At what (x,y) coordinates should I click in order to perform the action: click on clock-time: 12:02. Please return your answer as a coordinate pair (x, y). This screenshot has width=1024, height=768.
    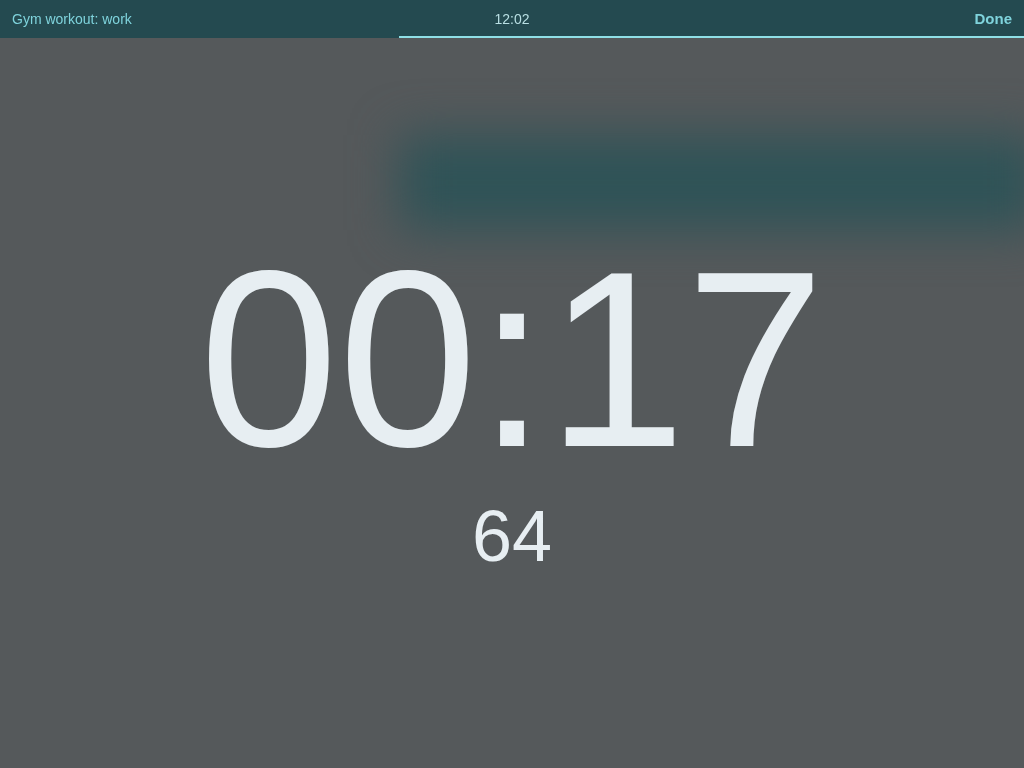
    Looking at the image, I should click on (512, 19).